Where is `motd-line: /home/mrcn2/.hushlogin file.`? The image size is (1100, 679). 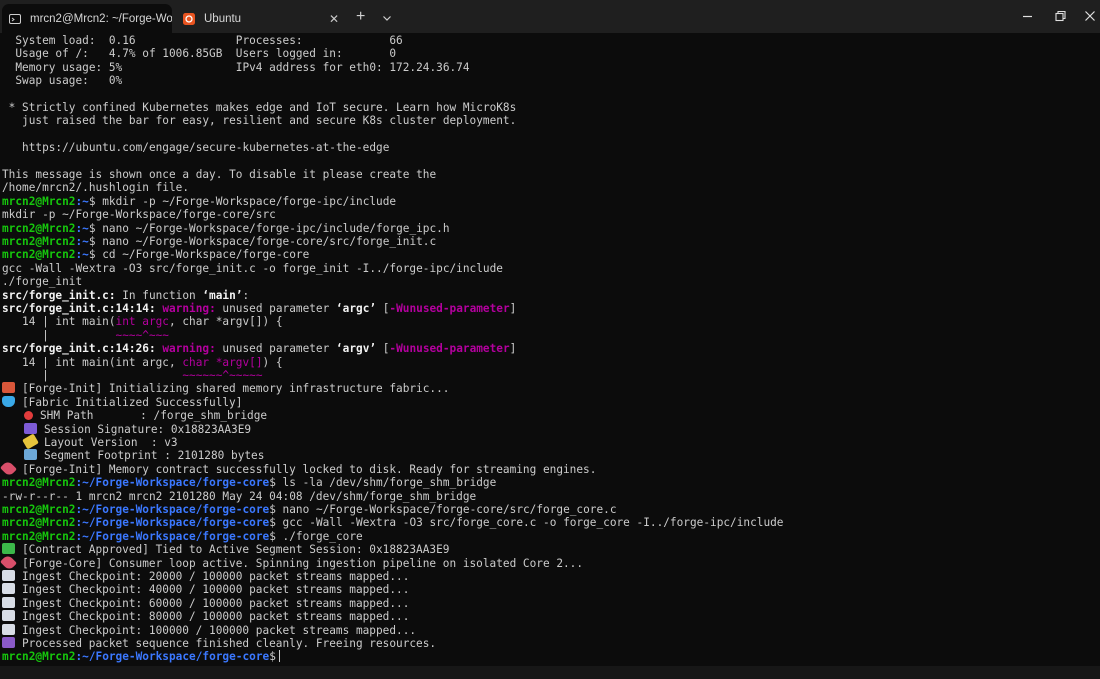 motd-line: /home/mrcn2/.hushlogin file. is located at coordinates (96, 188).